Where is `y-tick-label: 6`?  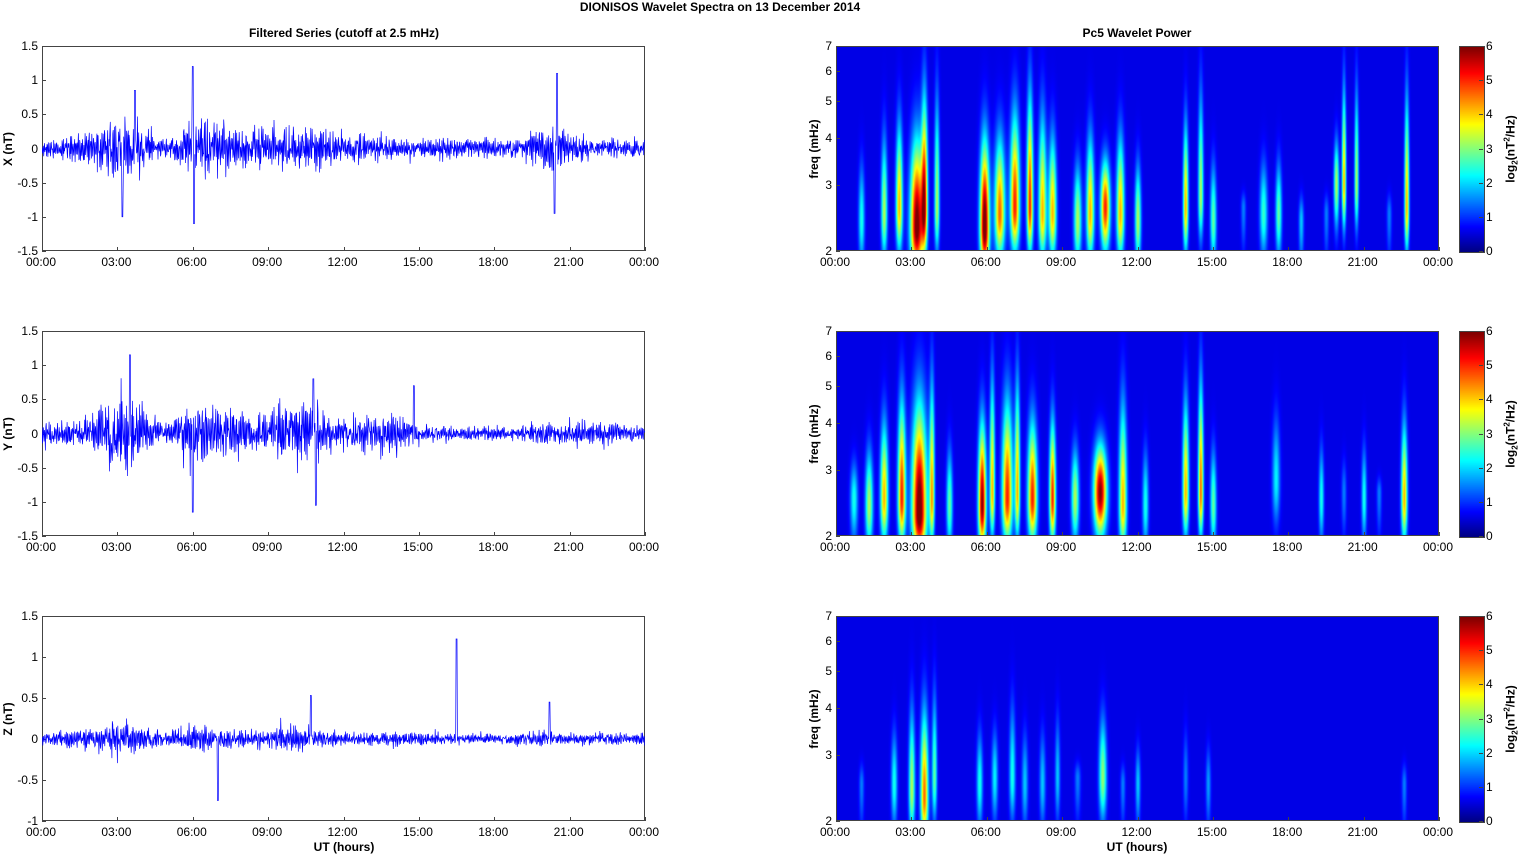 y-tick-label: 6 is located at coordinates (828, 356).